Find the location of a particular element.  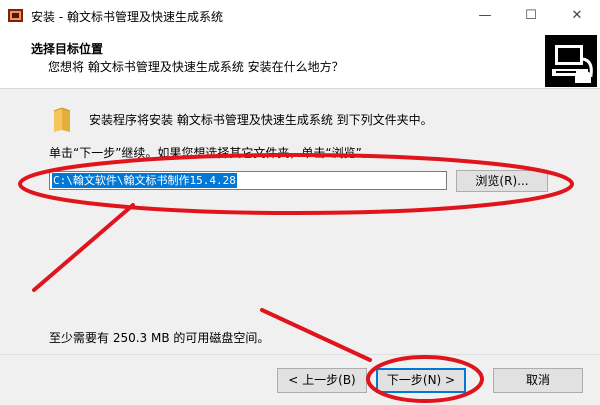

maximize-button: ☐ is located at coordinates (531, 15).